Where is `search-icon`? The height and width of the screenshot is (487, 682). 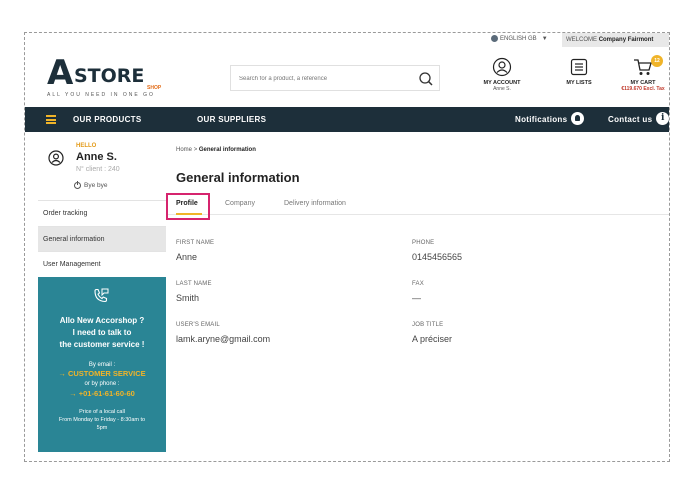
search-icon is located at coordinates (426, 79).